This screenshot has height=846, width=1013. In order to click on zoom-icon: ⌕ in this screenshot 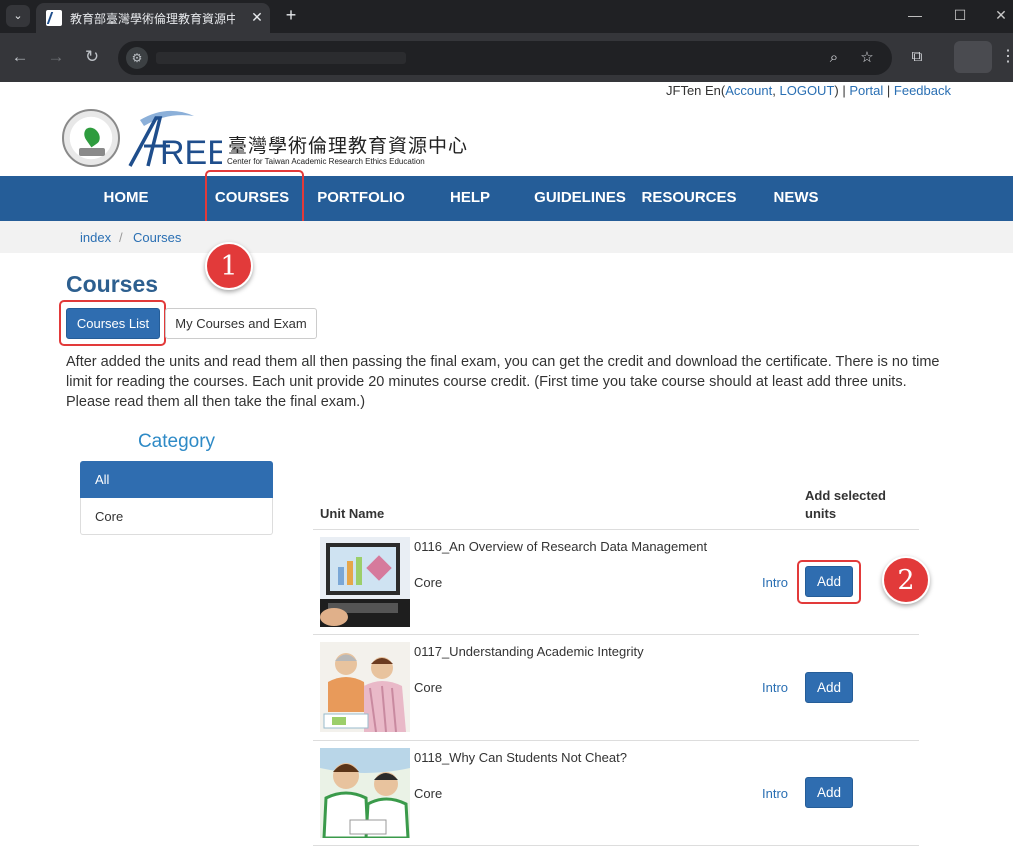, I will do `click(834, 58)`.